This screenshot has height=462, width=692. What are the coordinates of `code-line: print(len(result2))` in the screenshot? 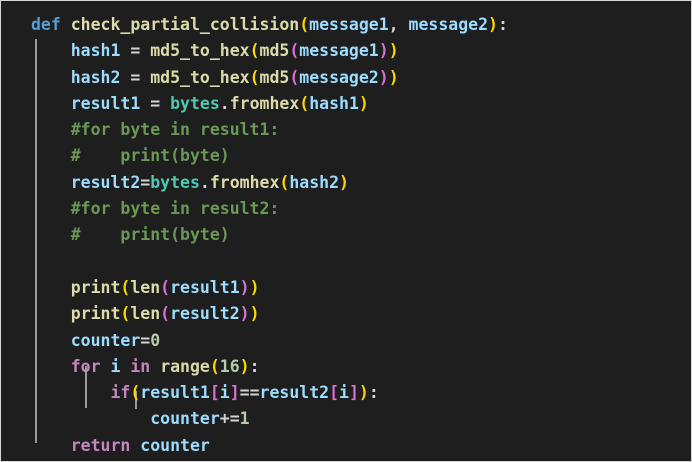 It's located at (269, 314).